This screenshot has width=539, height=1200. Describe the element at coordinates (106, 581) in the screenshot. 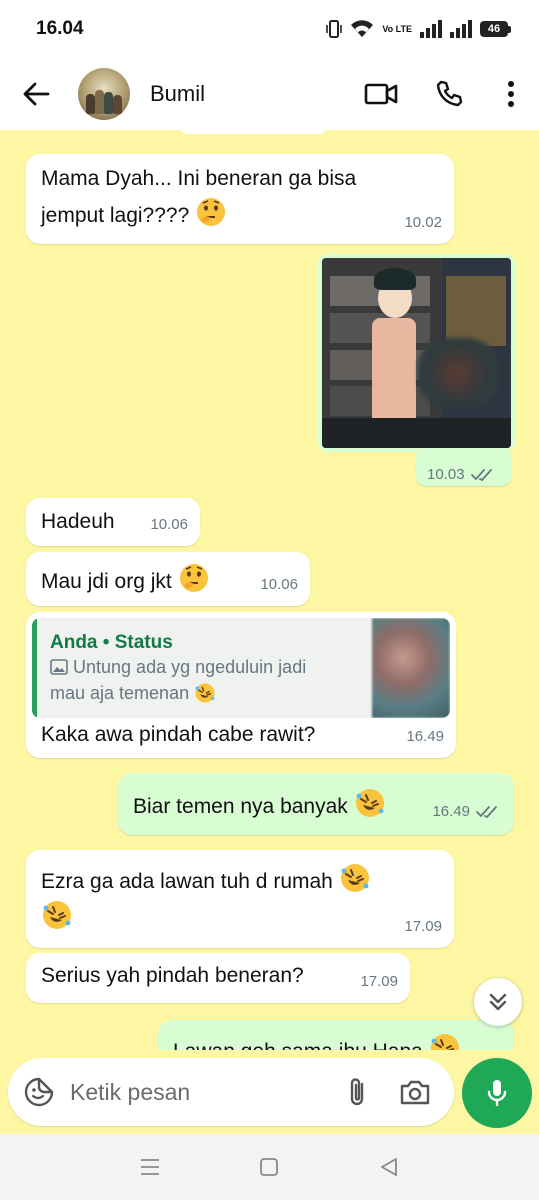

I see `message-text-content: Mau jdi org jkt` at that location.